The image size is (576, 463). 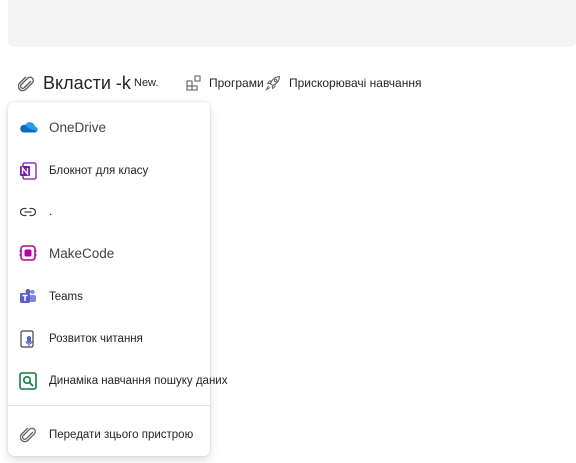 I want to click on menu-item-search-progress: Динаміка навчання пошуку даних, so click(x=117, y=381).